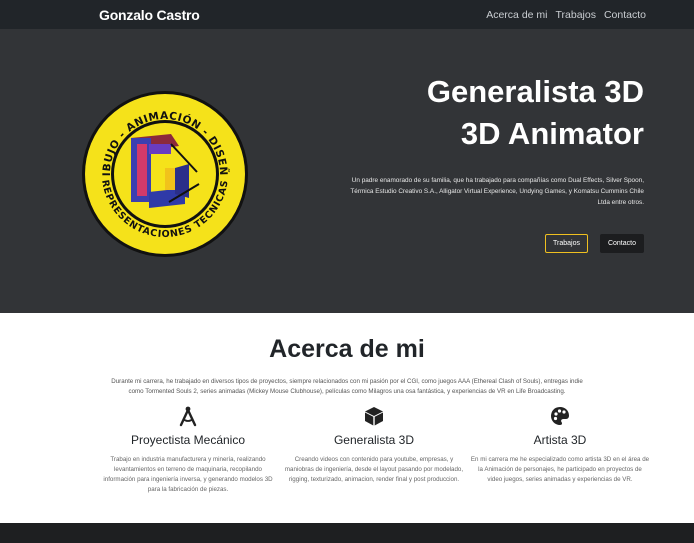 This screenshot has width=694, height=543. What do you see at coordinates (560, 417) in the screenshot?
I see `palette-icon` at bounding box center [560, 417].